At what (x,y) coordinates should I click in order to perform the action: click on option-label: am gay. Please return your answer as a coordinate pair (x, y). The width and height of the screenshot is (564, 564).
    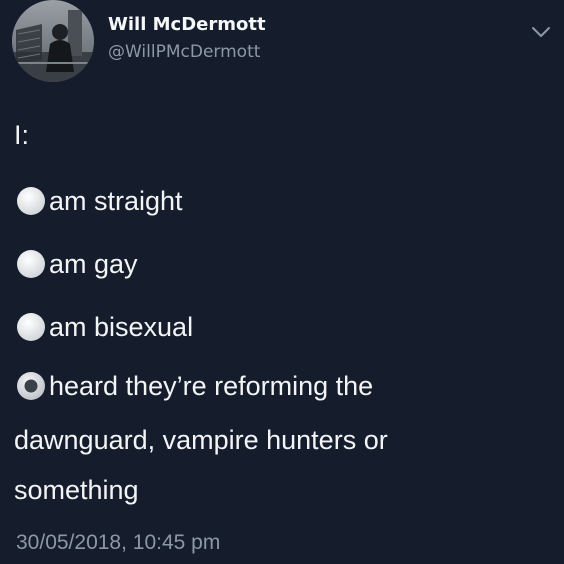
    Looking at the image, I should click on (93, 264).